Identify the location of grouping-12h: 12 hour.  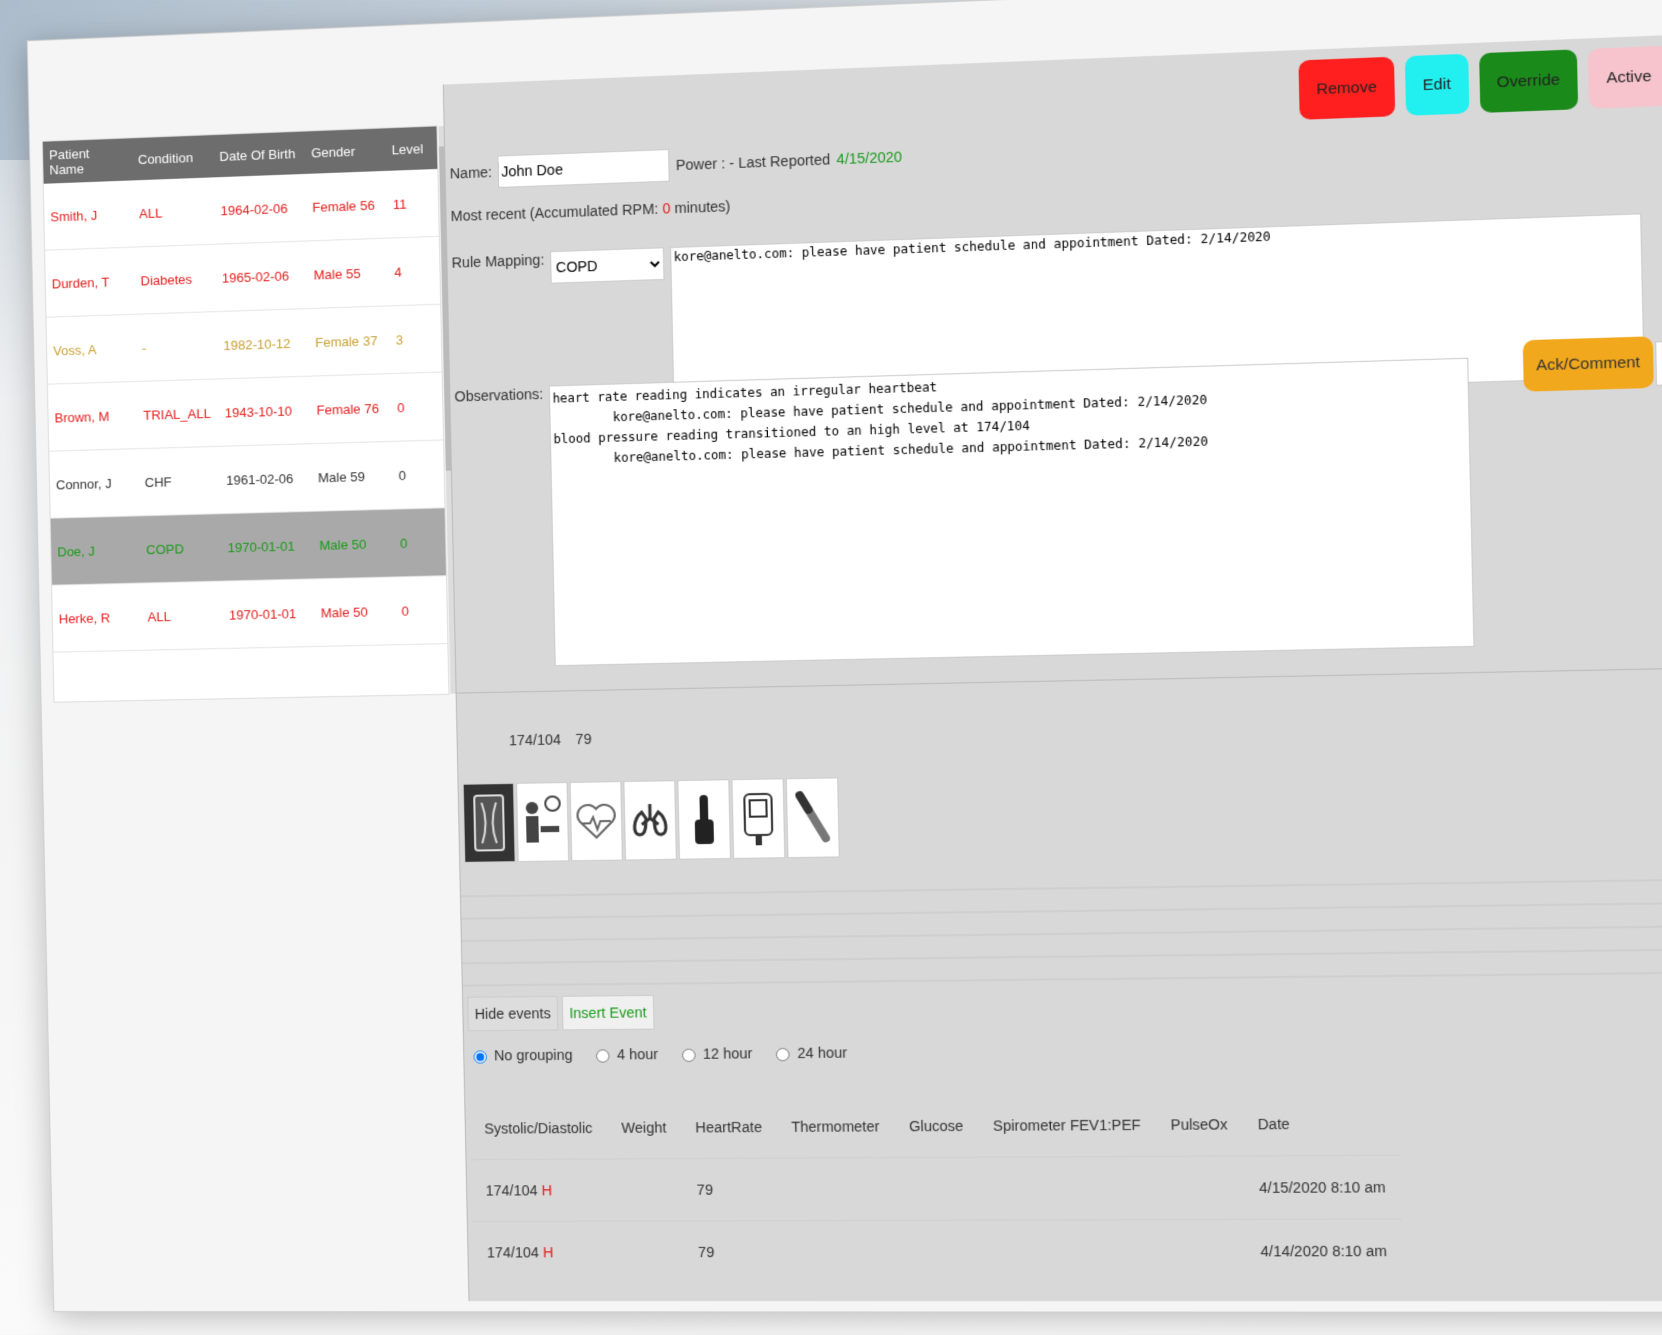
(715, 1054).